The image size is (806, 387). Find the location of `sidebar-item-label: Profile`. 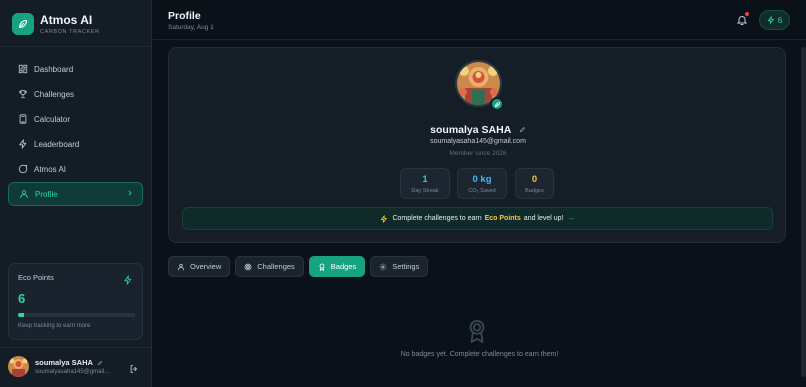

sidebar-item-label: Profile is located at coordinates (46, 194).